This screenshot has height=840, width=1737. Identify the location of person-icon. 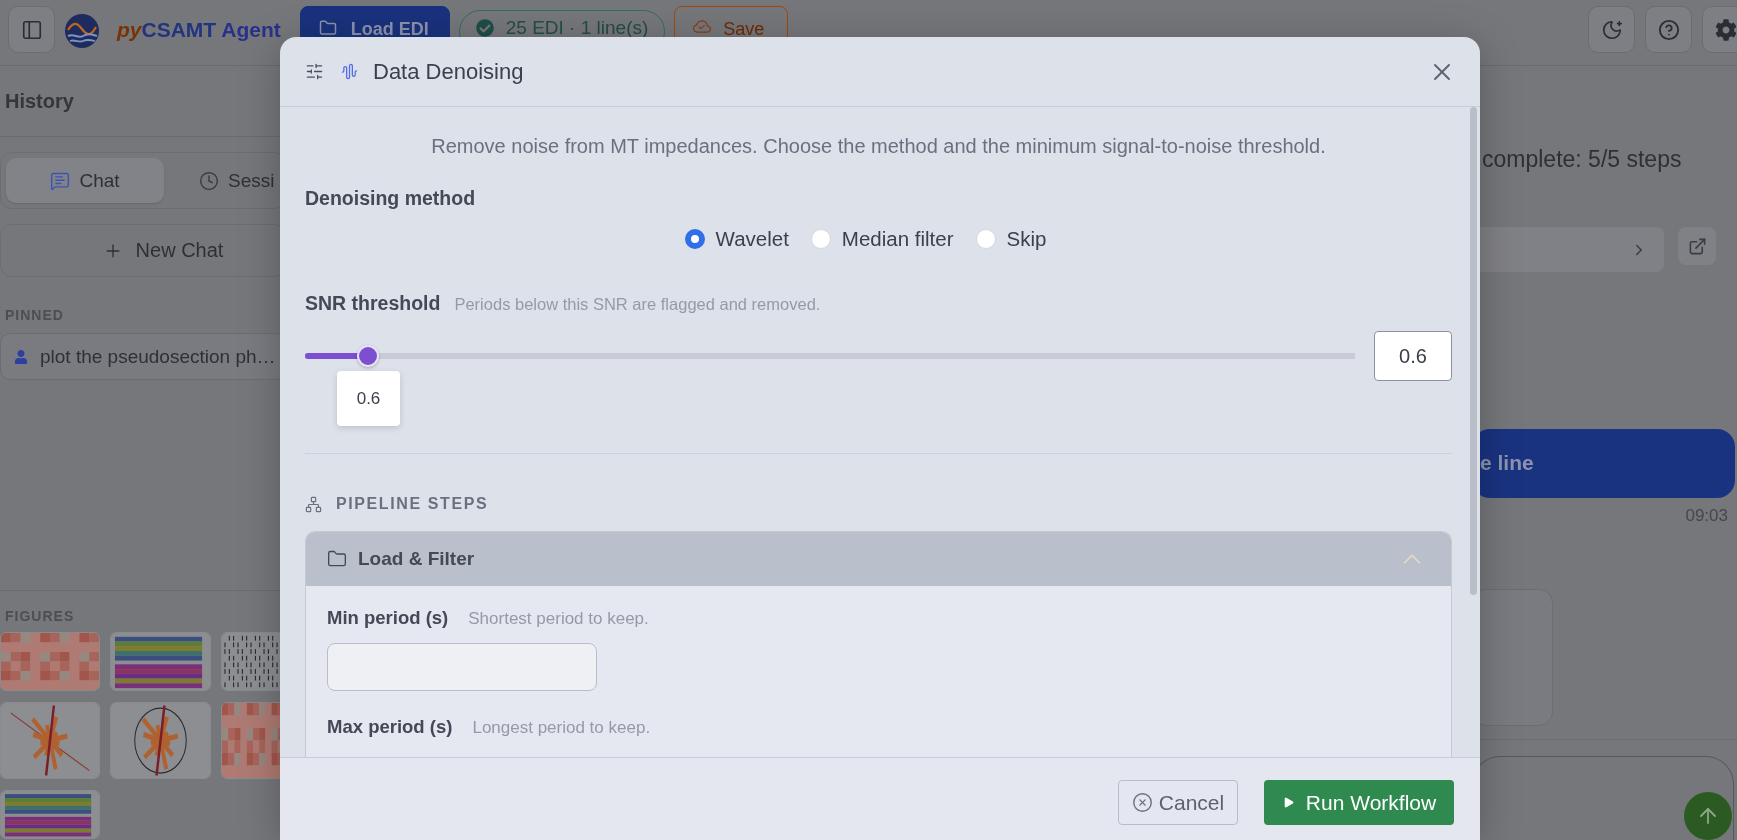
(21, 356).